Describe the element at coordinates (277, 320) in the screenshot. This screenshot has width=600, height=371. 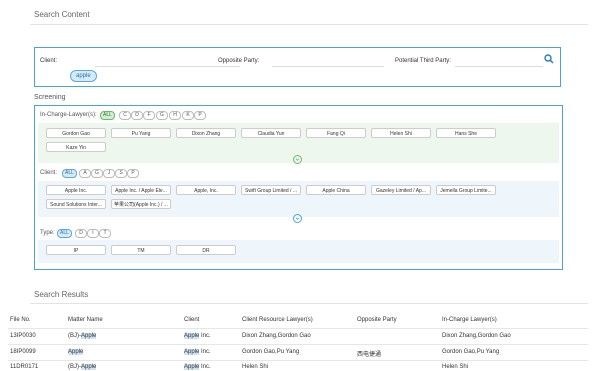
I see `col-resource-lawyer: Client Resource Lawyer(s)` at that location.